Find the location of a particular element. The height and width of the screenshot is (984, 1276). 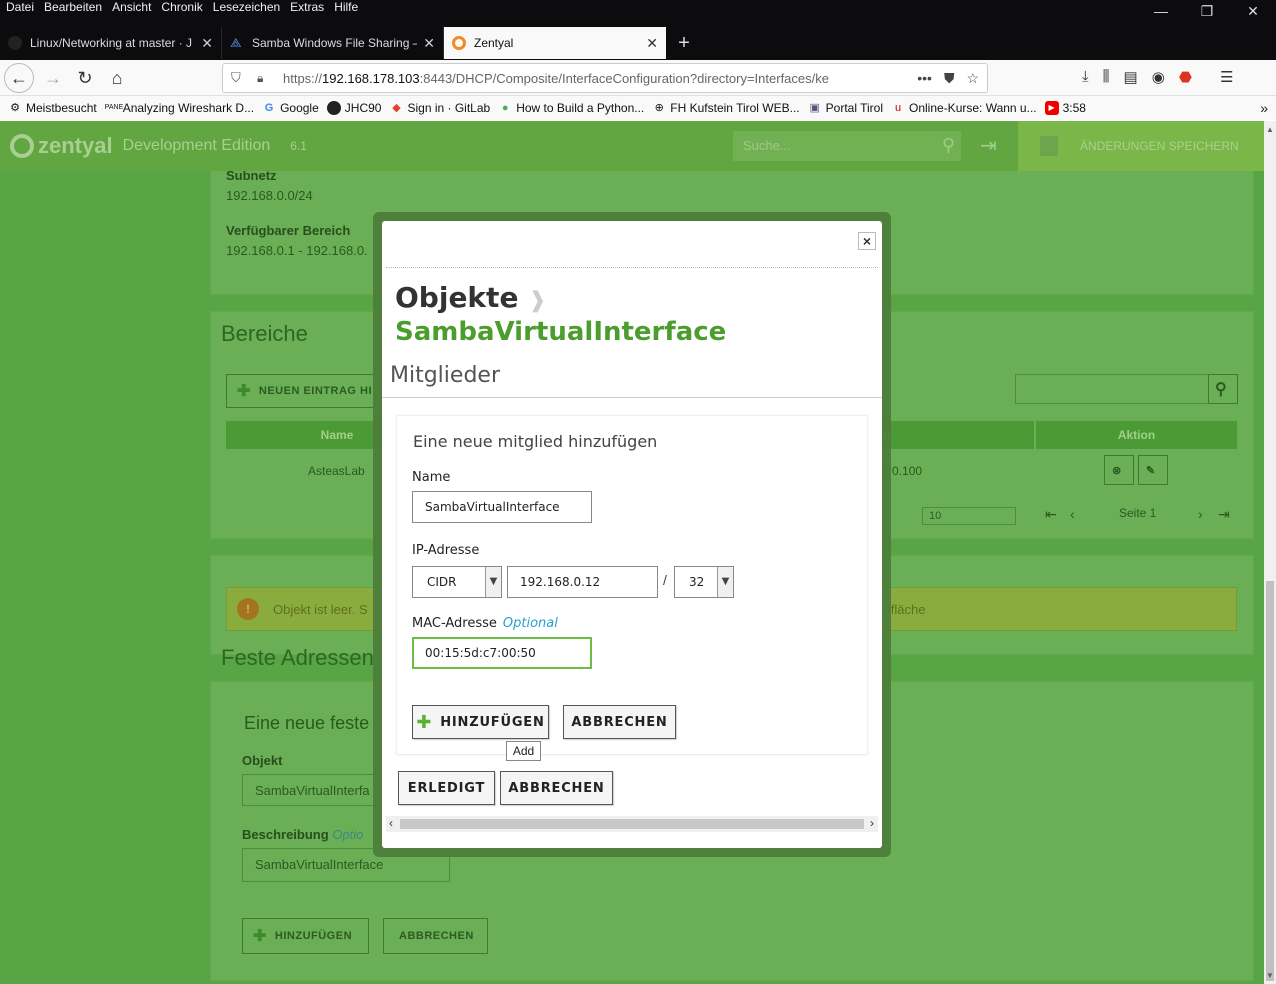

close-icon: × is located at coordinates (867, 241).